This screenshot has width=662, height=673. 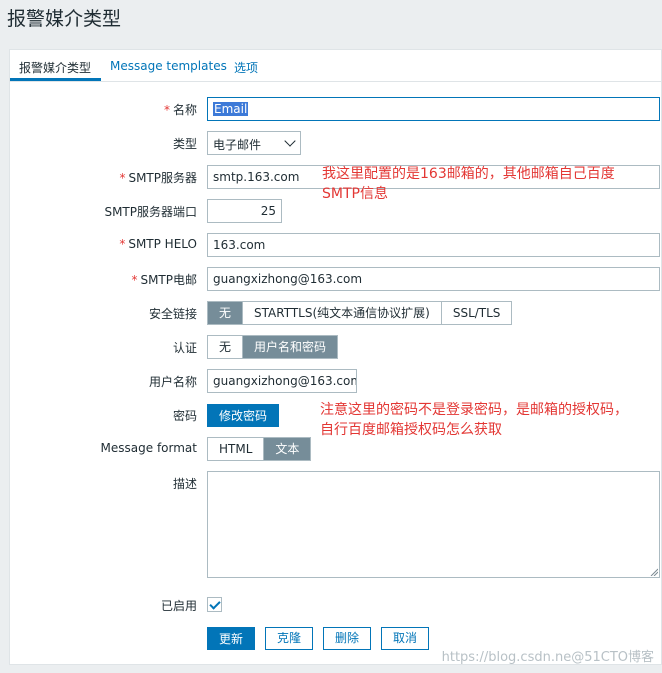 What do you see at coordinates (55, 79) in the screenshot?
I see `active-tab-indicator` at bounding box center [55, 79].